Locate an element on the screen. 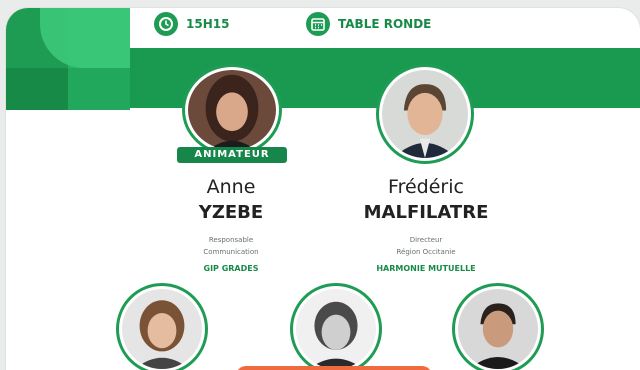 Image resolution: width=640 pixels, height=370 pixels. speaker-role-line: Responsable is located at coordinates (231, 240).